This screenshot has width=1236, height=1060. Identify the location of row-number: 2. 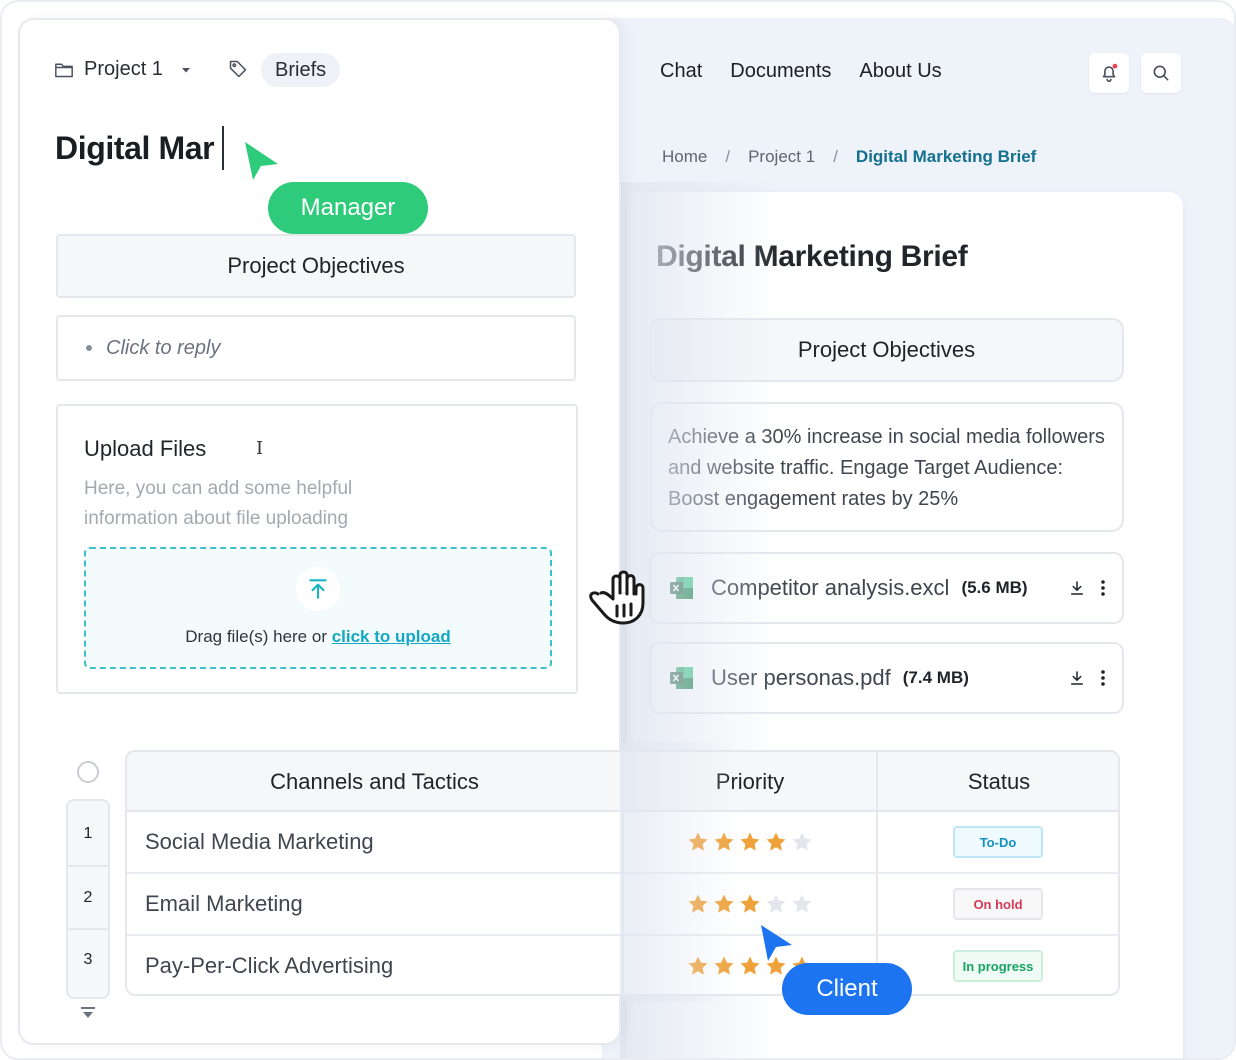
(88, 898).